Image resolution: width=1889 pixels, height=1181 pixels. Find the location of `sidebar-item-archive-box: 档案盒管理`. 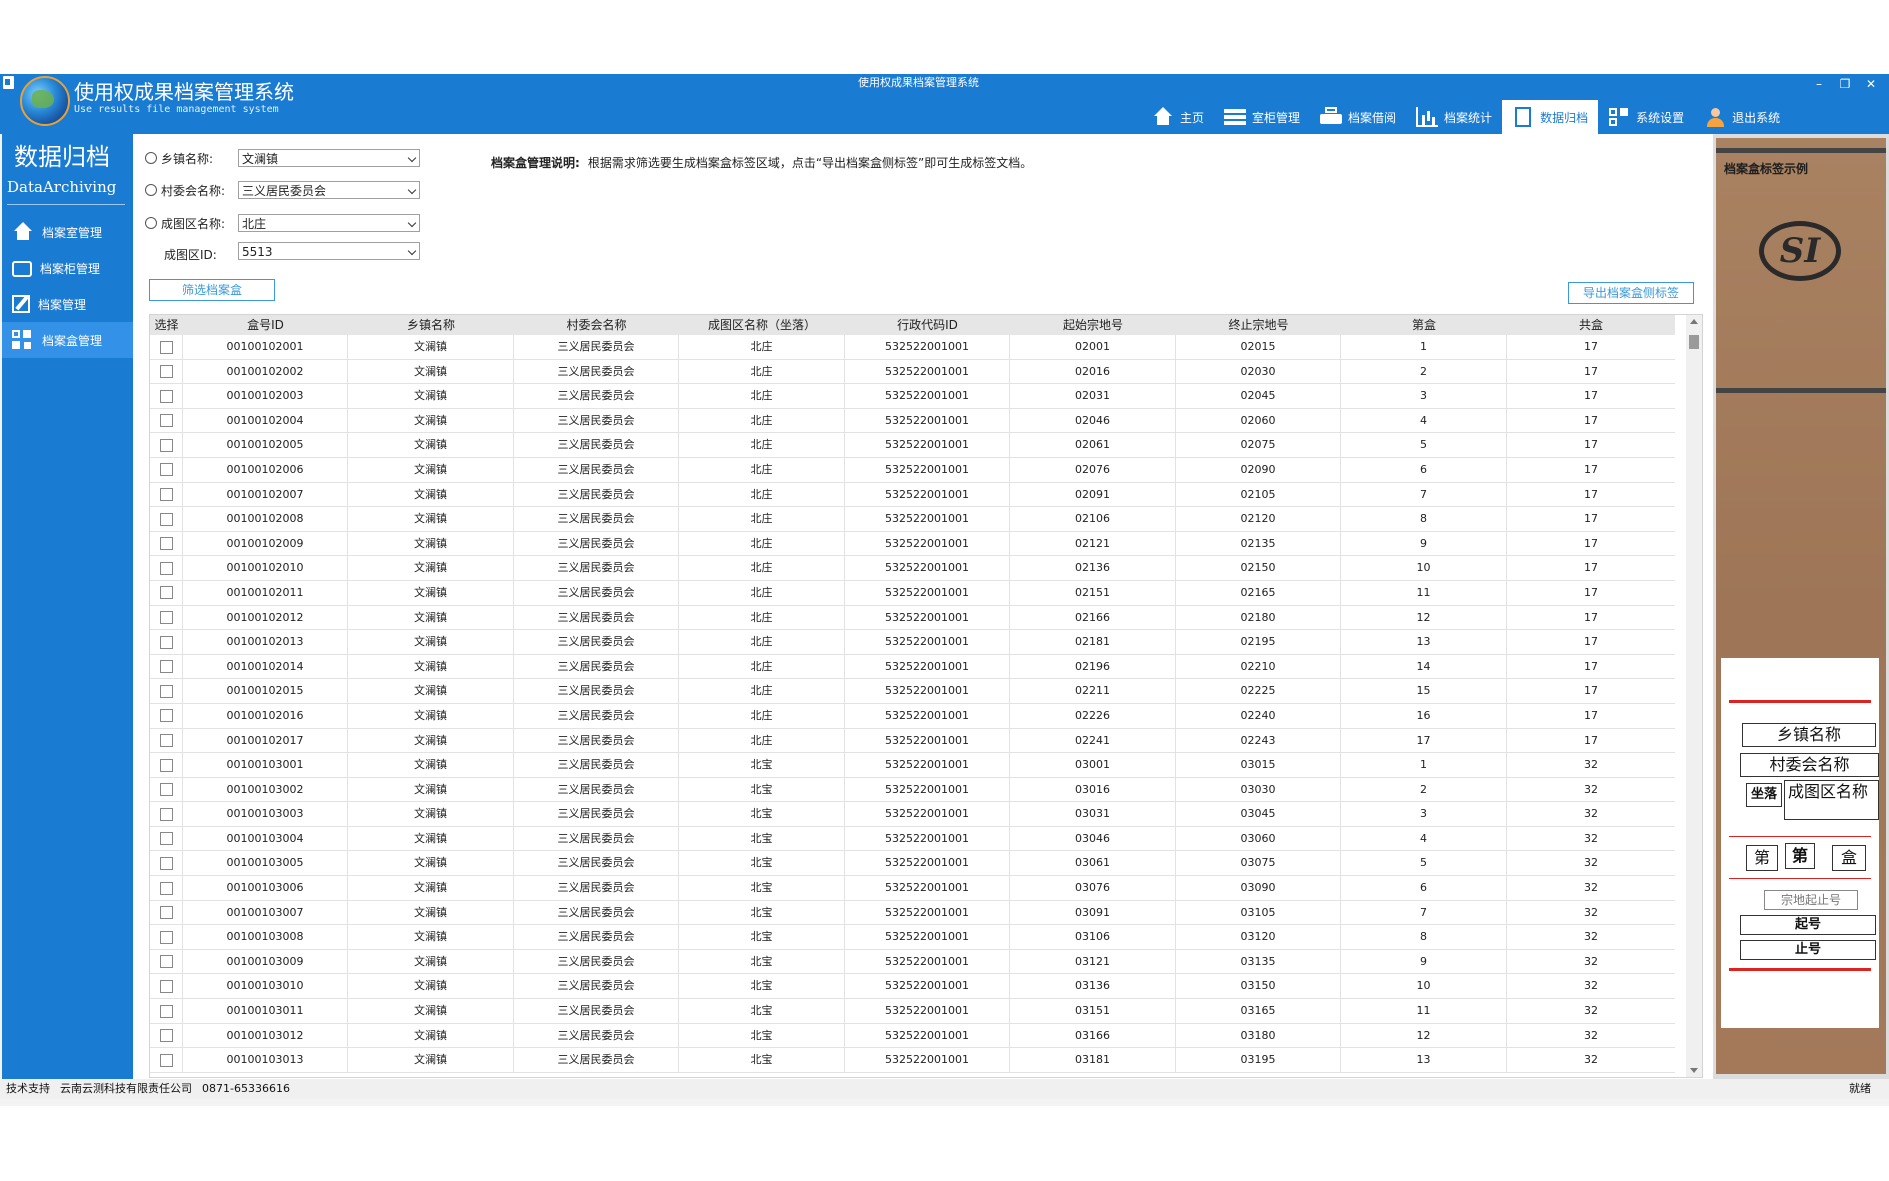

sidebar-item-archive-box: 档案盒管理 is located at coordinates (67, 340).